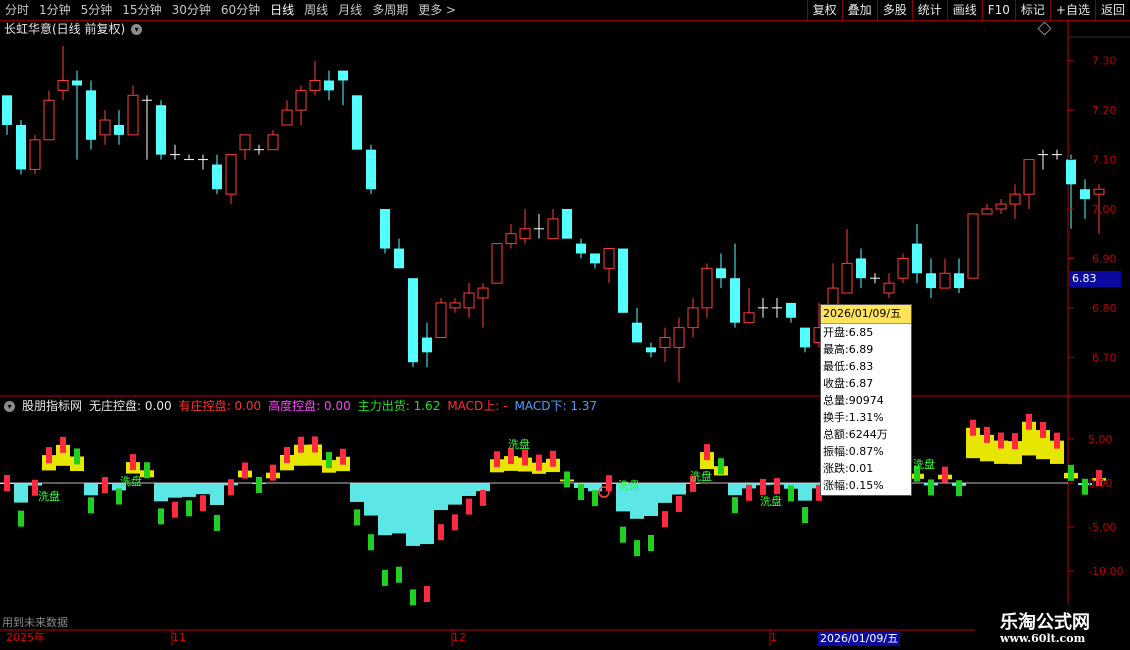 The image size is (1130, 650). Describe the element at coordinates (519, 444) in the screenshot. I see `wash-marker-2: 洗盘` at that location.